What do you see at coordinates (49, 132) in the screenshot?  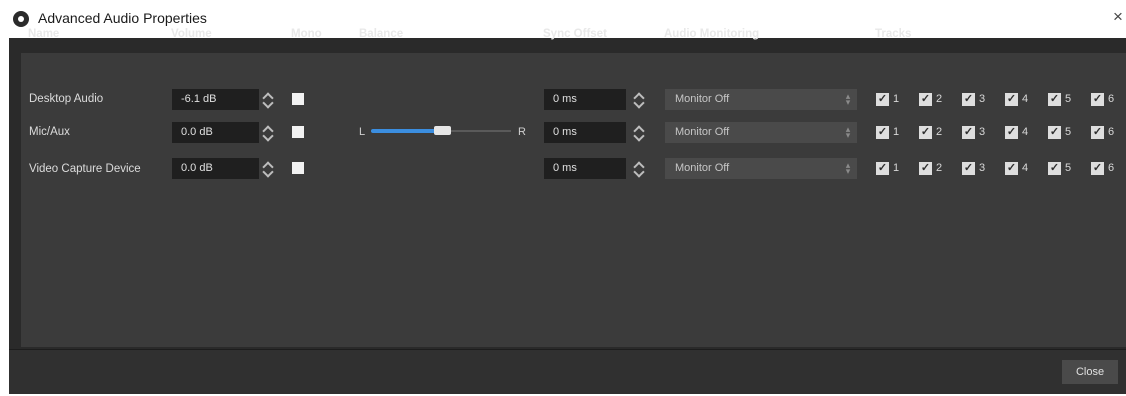 I see `source-name: Mic/Aux` at bounding box center [49, 132].